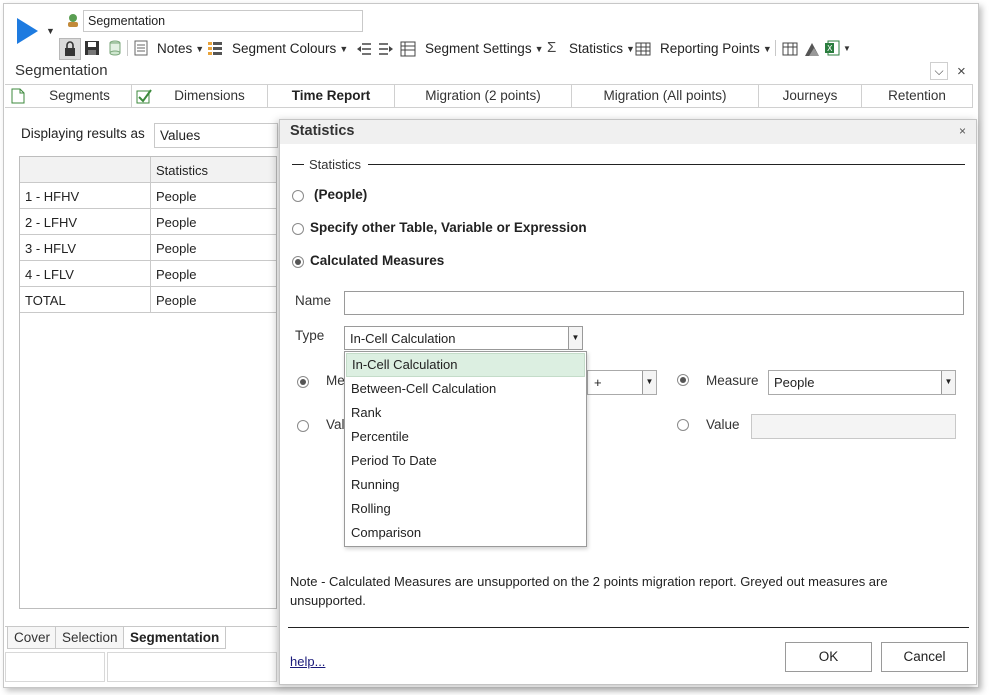 This screenshot has width=990, height=695. I want to click on chart-icon, so click(812, 50).